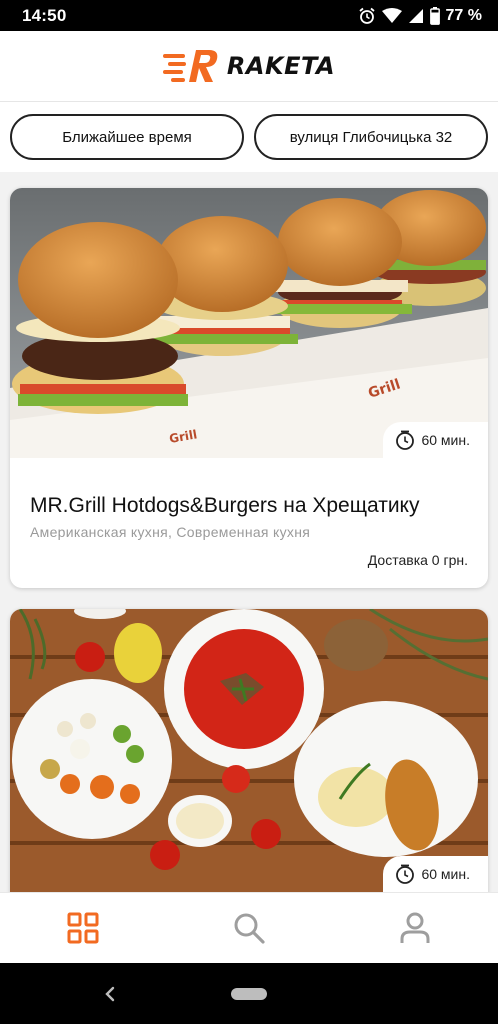  What do you see at coordinates (44, 15) in the screenshot?
I see `status-time: 14:50` at bounding box center [44, 15].